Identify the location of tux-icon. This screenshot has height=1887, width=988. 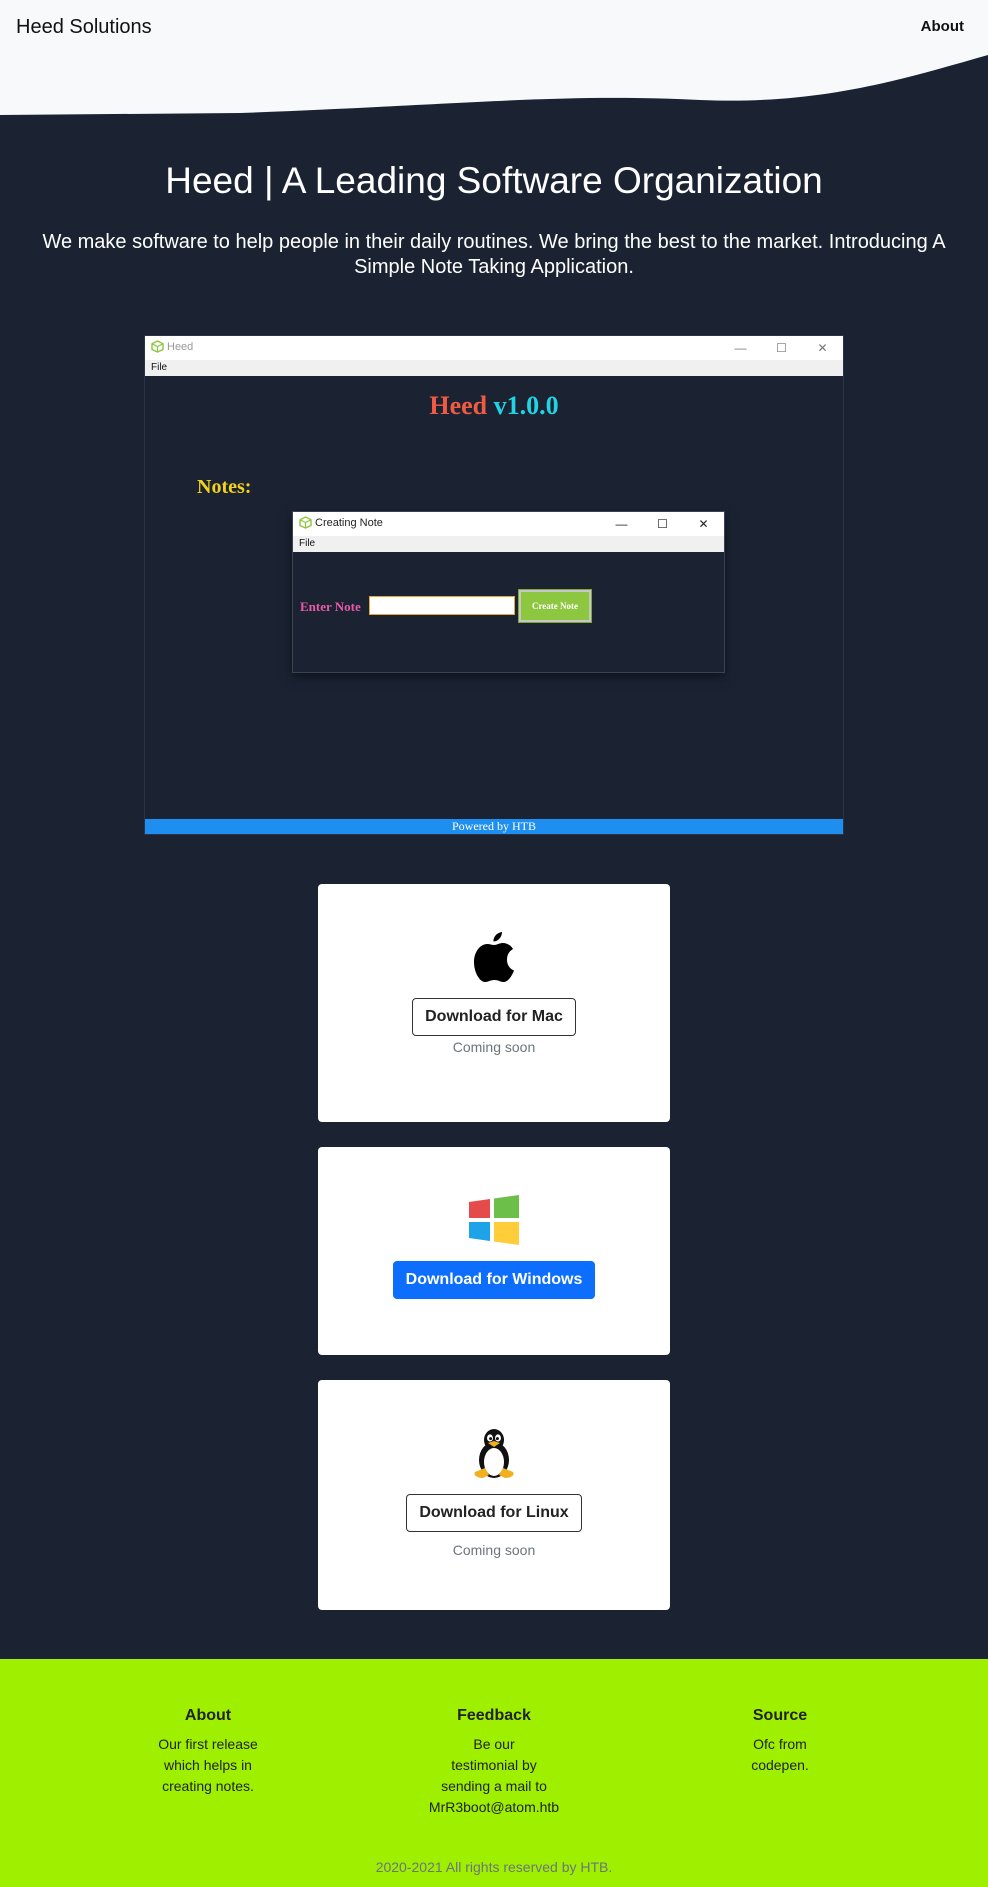
(494, 1453).